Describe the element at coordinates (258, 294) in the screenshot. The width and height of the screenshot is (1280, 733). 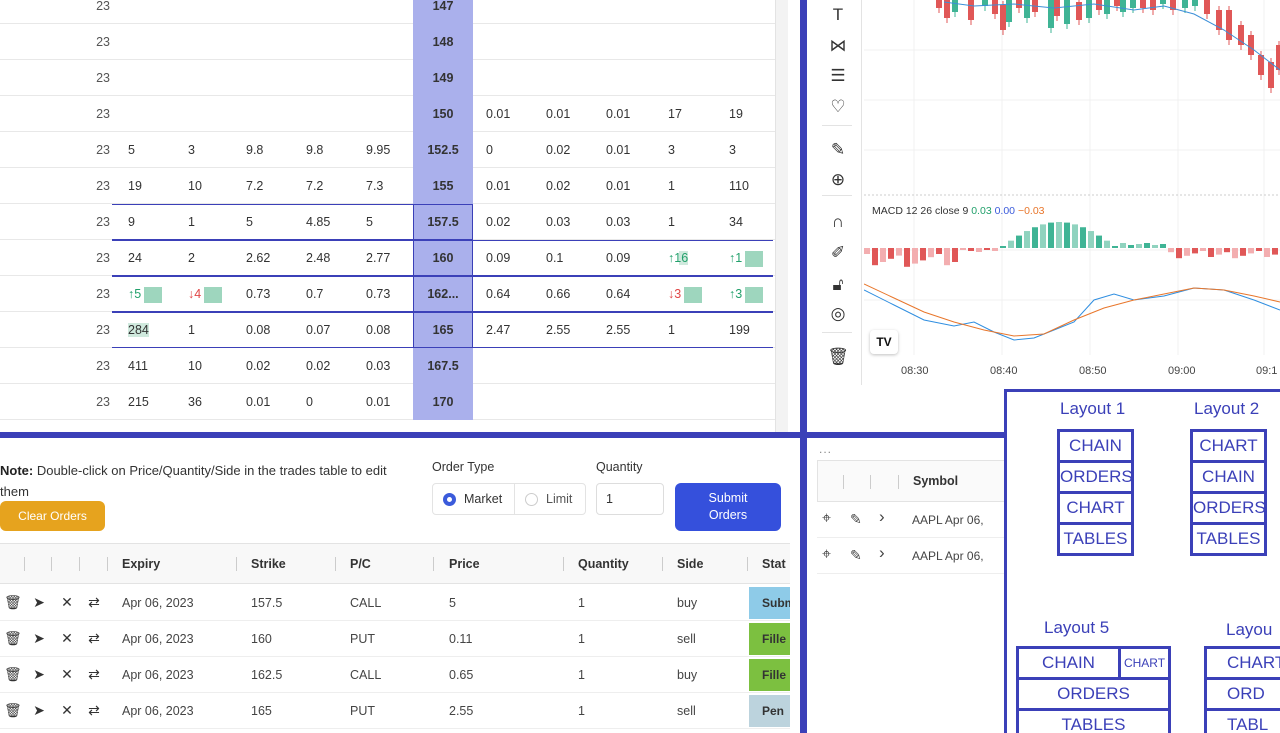
I see `chain-cell: 0.73` at that location.